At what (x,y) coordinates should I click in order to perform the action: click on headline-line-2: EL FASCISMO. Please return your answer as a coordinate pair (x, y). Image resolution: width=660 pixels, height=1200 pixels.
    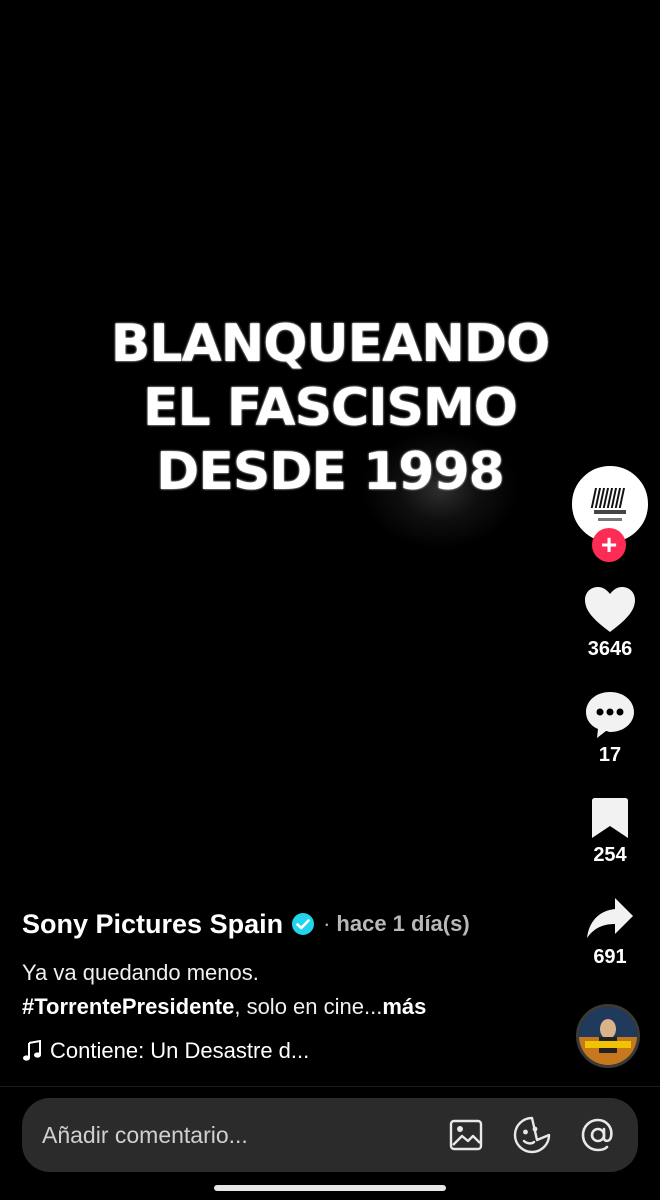
    Looking at the image, I should click on (330, 408).